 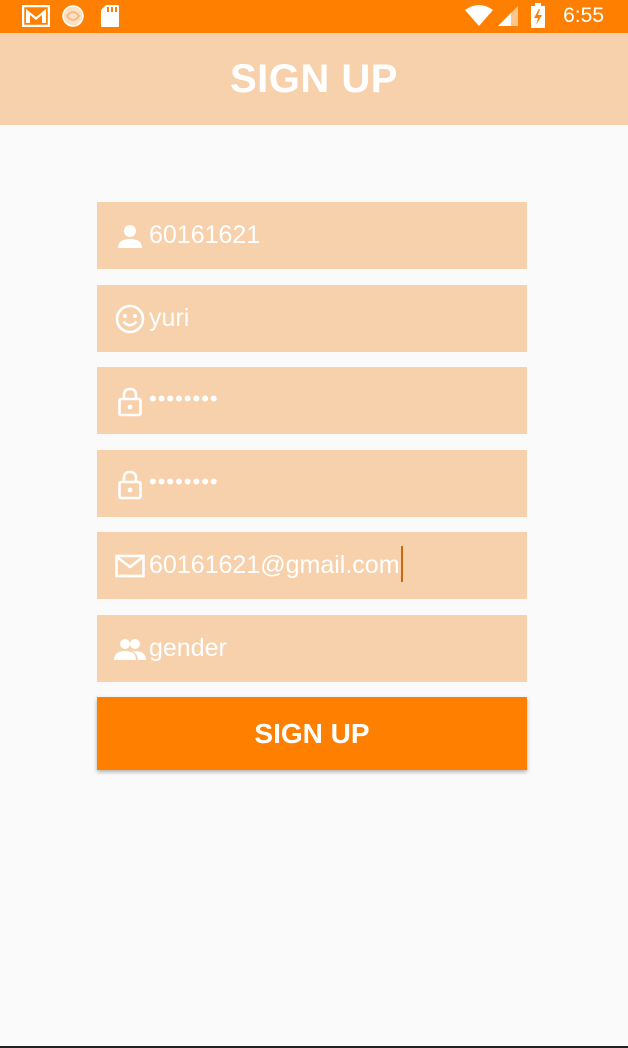 I want to click on app-bar: SIGN UP, so click(x=314, y=79).